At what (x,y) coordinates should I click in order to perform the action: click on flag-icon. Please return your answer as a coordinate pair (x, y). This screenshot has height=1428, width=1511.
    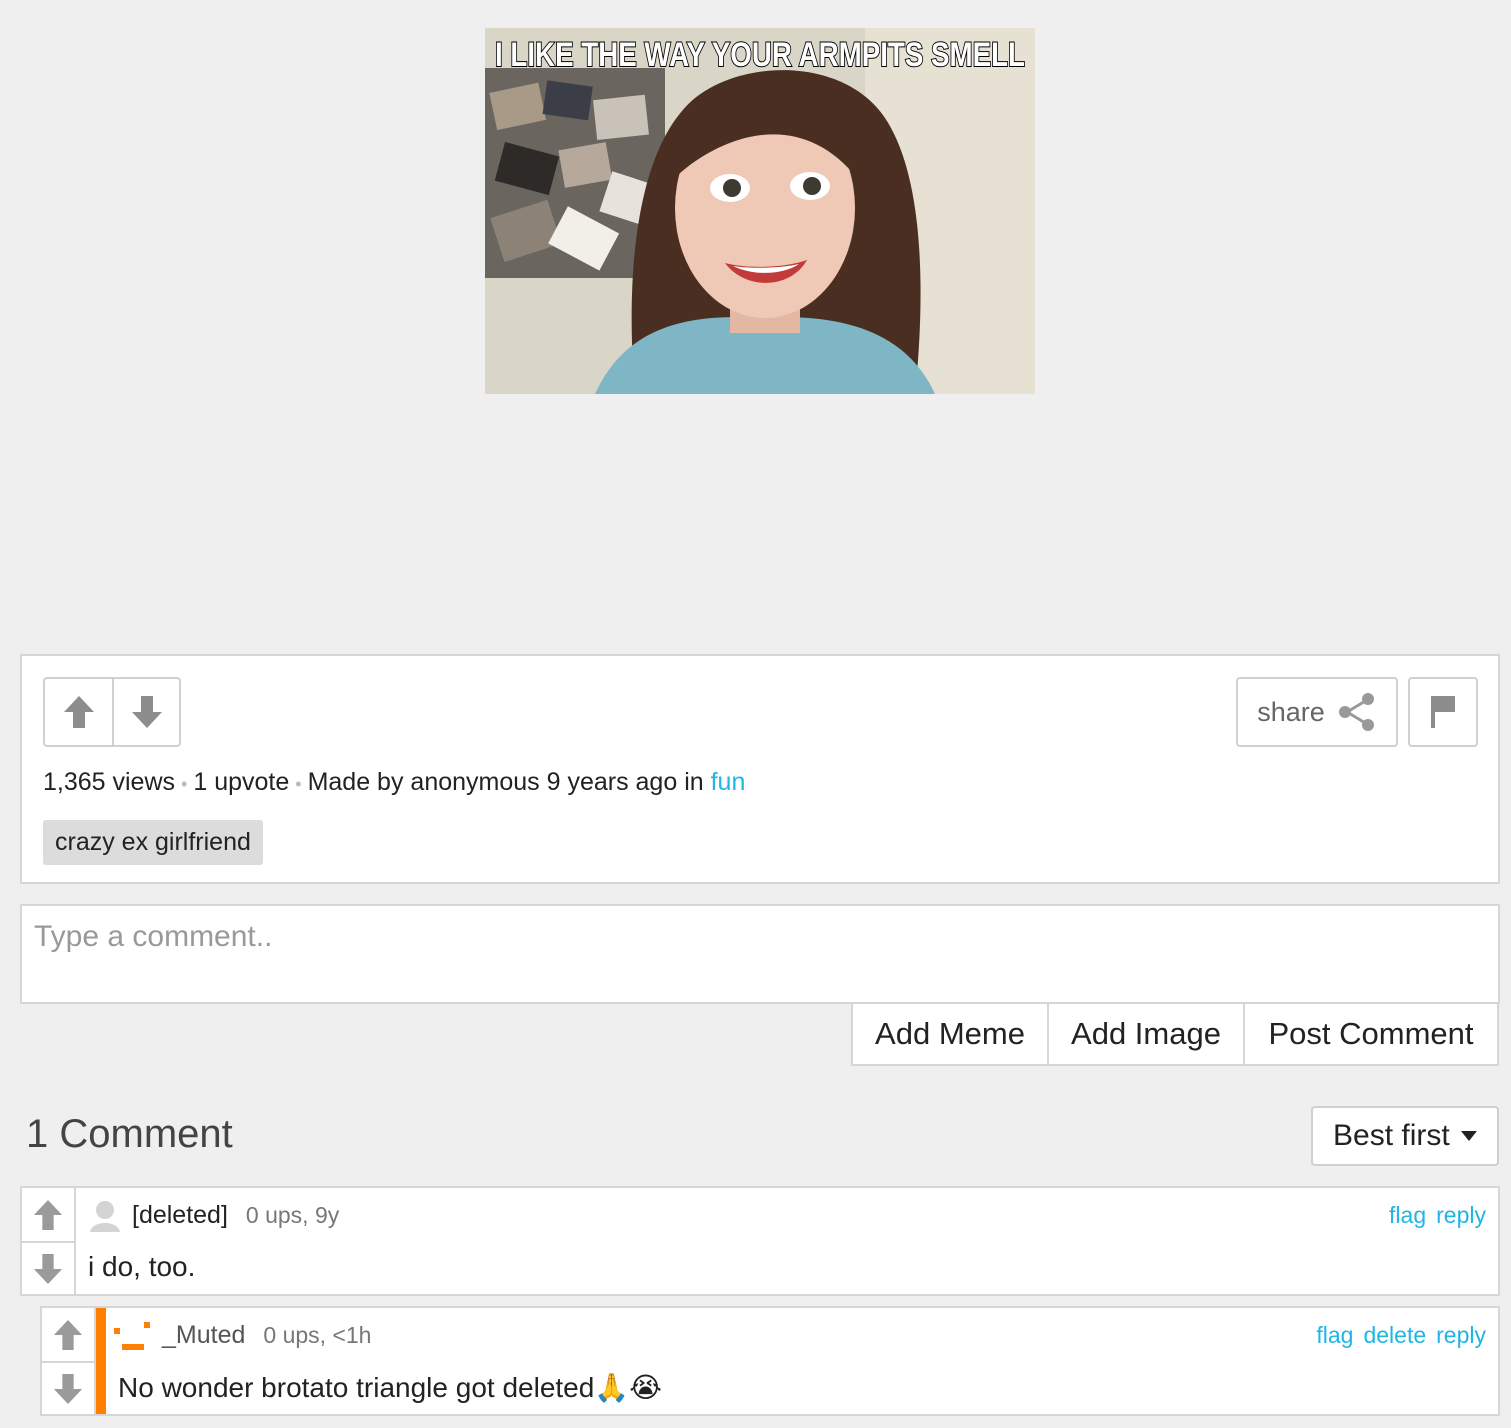
    Looking at the image, I should click on (1443, 712).